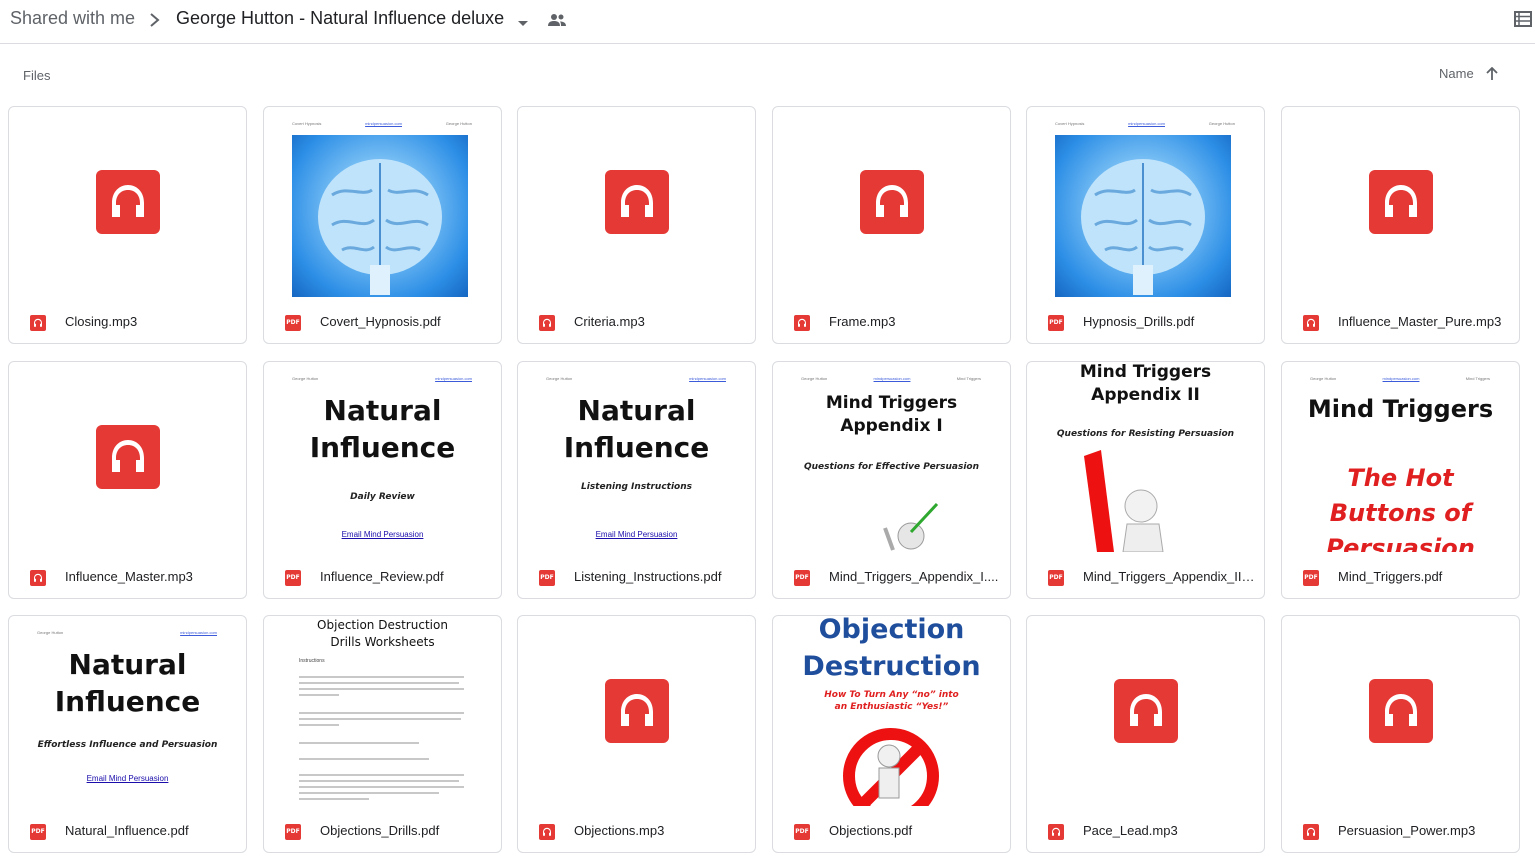 This screenshot has width=1535, height=865. What do you see at coordinates (312, 661) in the screenshot?
I see `worksheet-section-label: Instructions` at bounding box center [312, 661].